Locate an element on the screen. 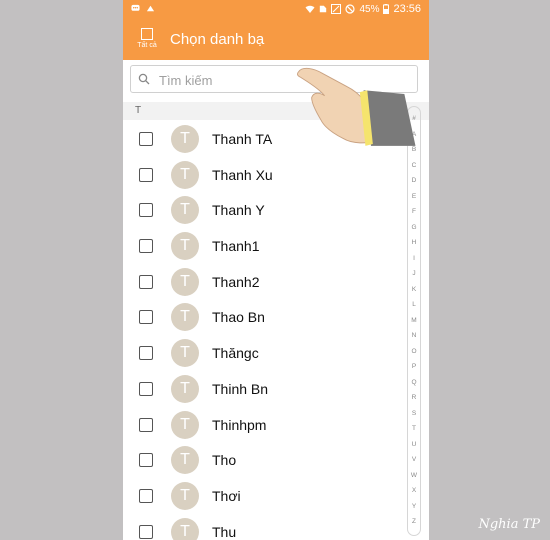  contact-row: T Thinhpm is located at coordinates (276, 424).